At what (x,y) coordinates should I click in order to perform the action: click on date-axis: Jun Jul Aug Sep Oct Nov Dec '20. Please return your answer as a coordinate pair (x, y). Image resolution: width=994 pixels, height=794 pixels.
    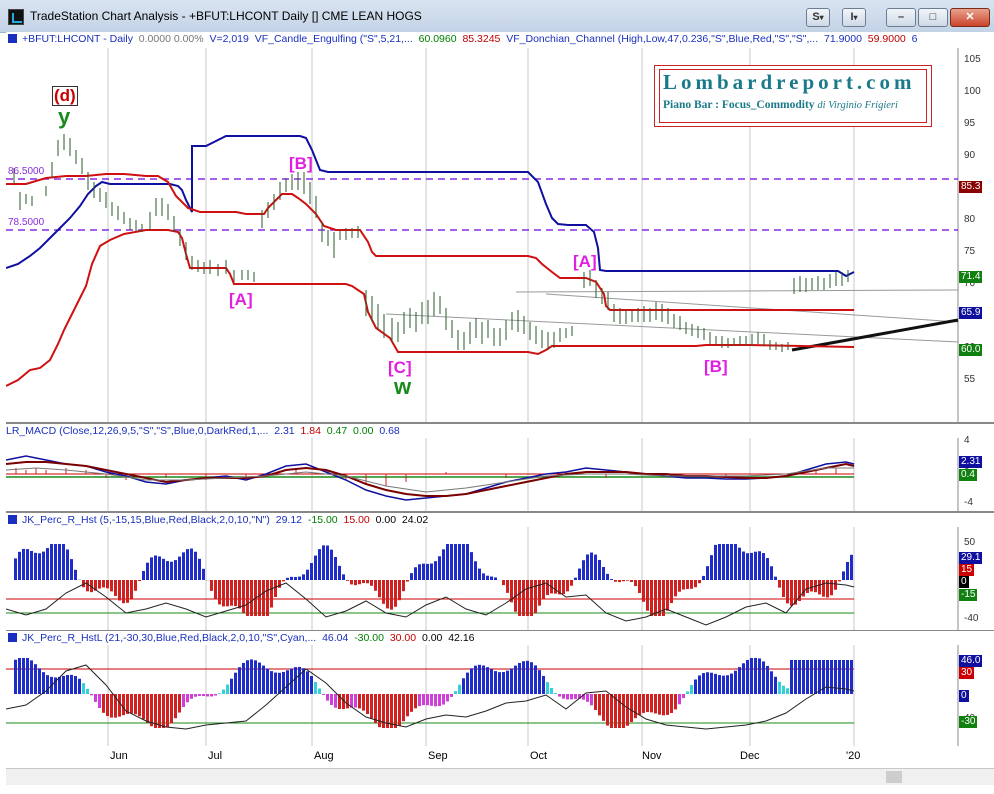
    Looking at the image, I should click on (500, 757).